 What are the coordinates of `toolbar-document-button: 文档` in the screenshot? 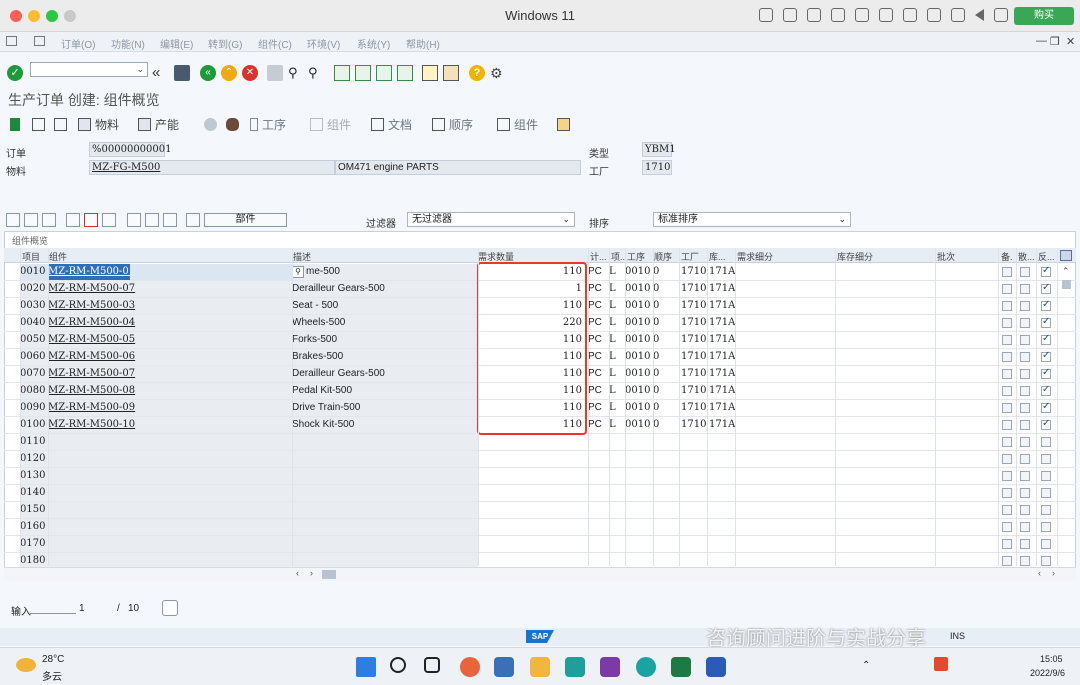 It's located at (391, 124).